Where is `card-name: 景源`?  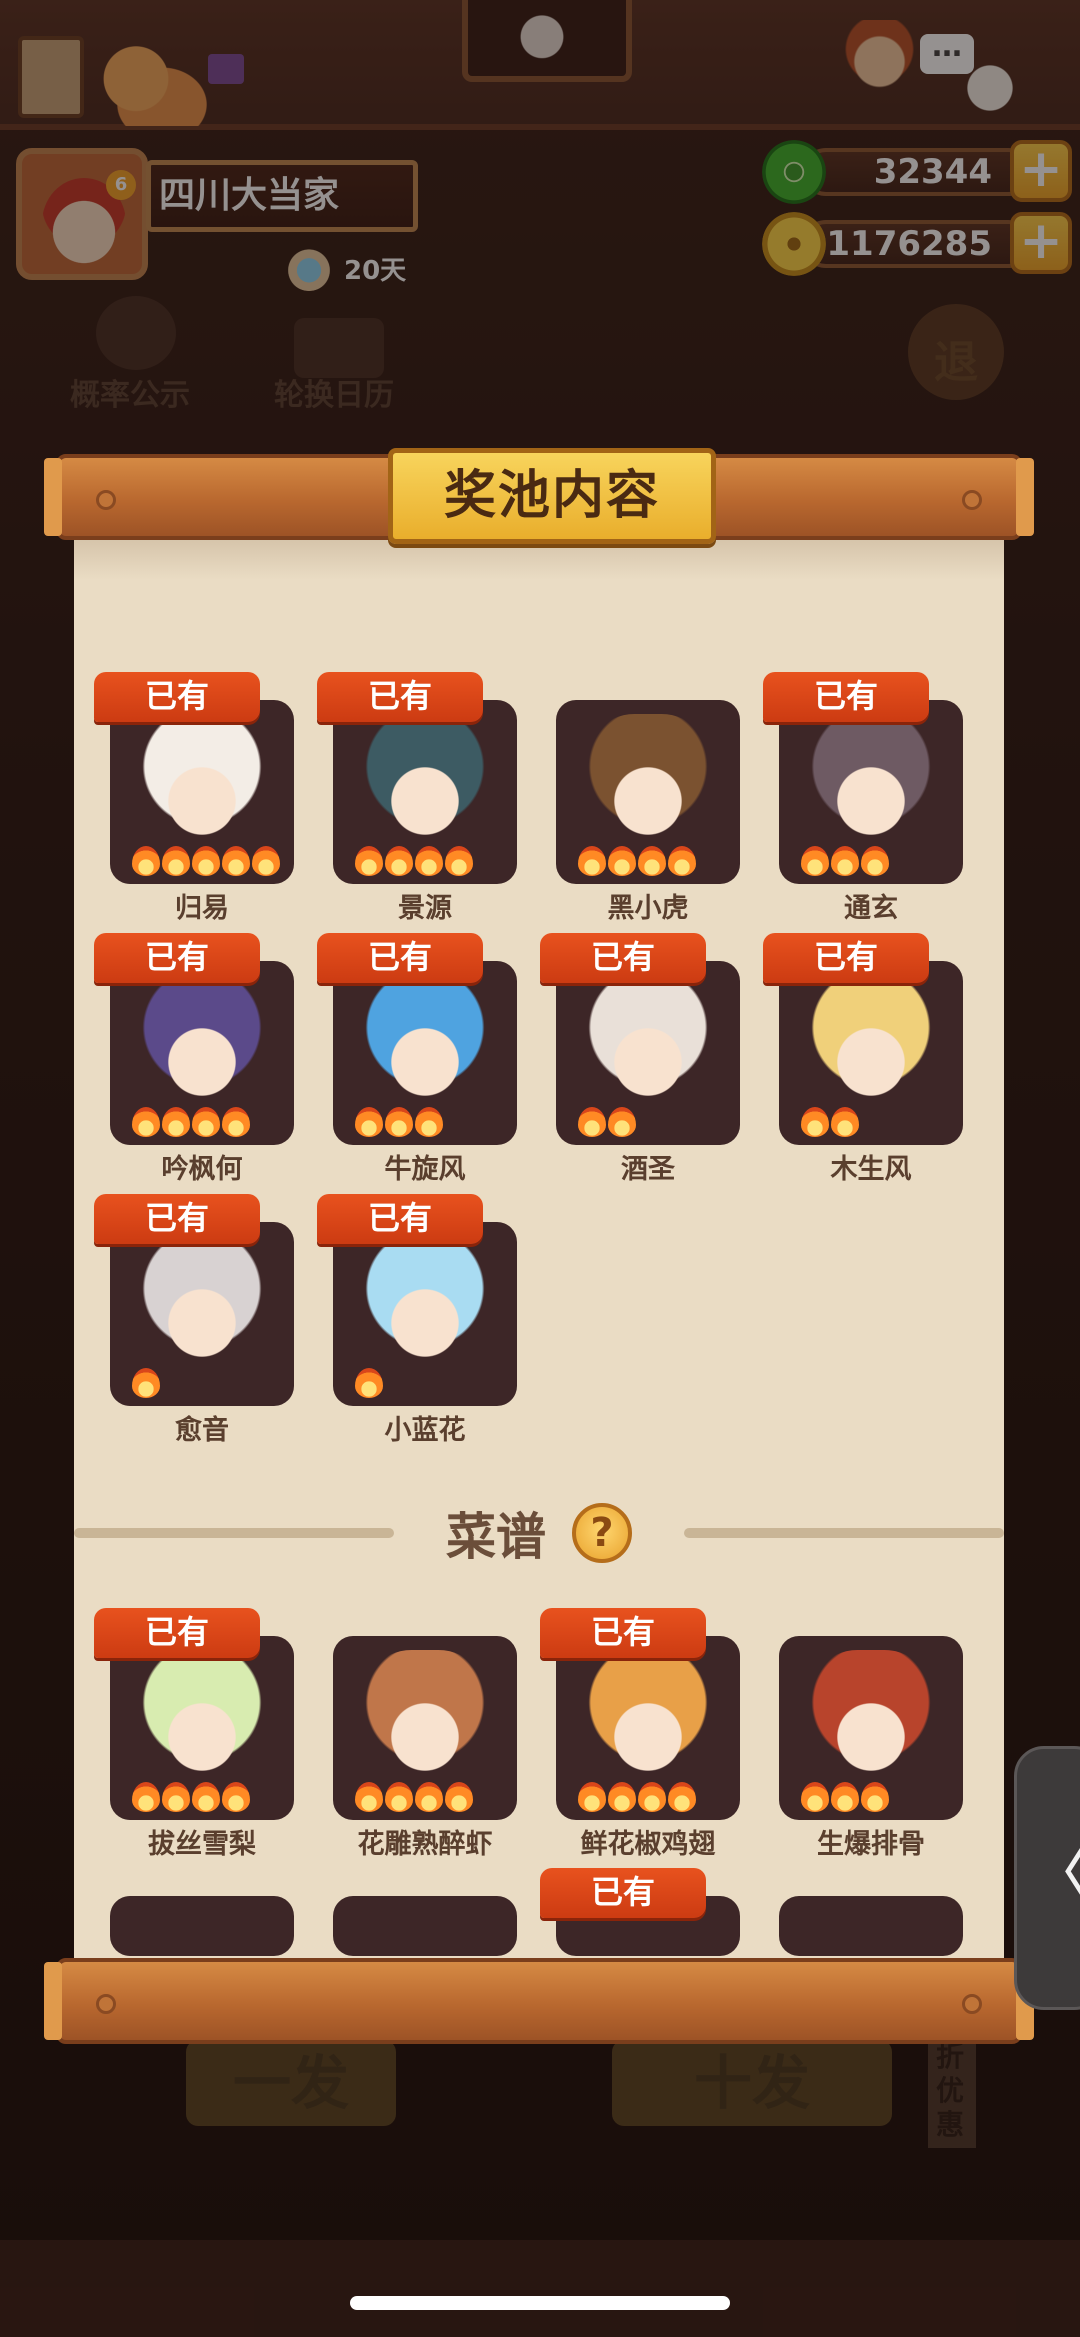 card-name: 景源 is located at coordinates (425, 908).